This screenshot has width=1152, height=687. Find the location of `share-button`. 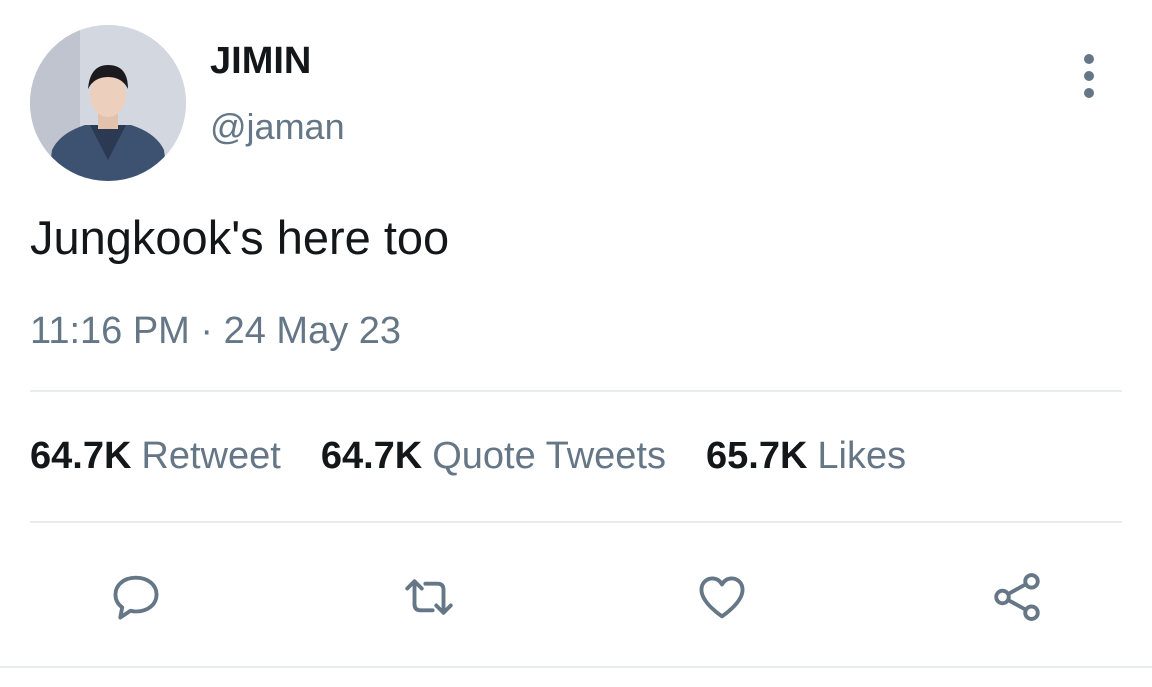

share-button is located at coordinates (1017, 597).